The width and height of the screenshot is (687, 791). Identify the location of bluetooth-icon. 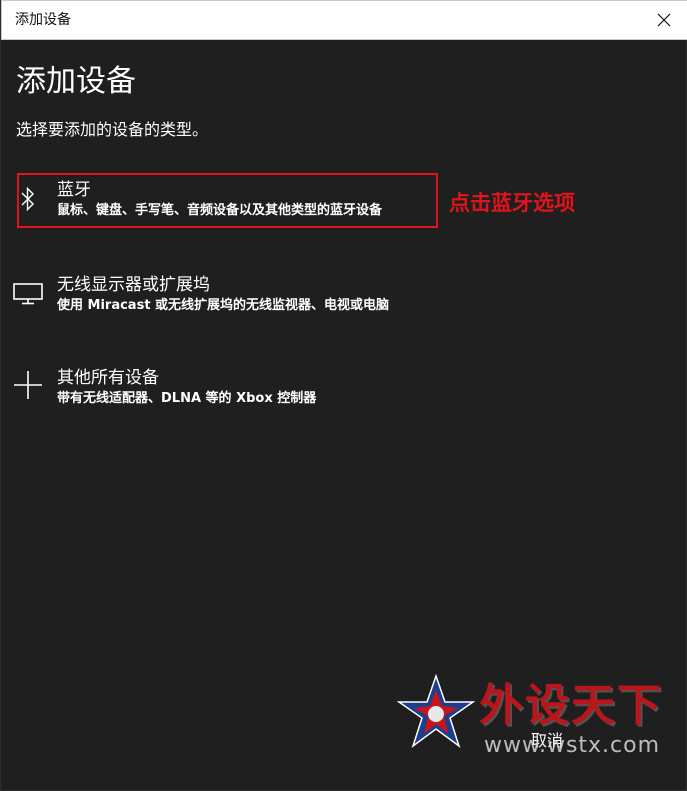
(28, 199).